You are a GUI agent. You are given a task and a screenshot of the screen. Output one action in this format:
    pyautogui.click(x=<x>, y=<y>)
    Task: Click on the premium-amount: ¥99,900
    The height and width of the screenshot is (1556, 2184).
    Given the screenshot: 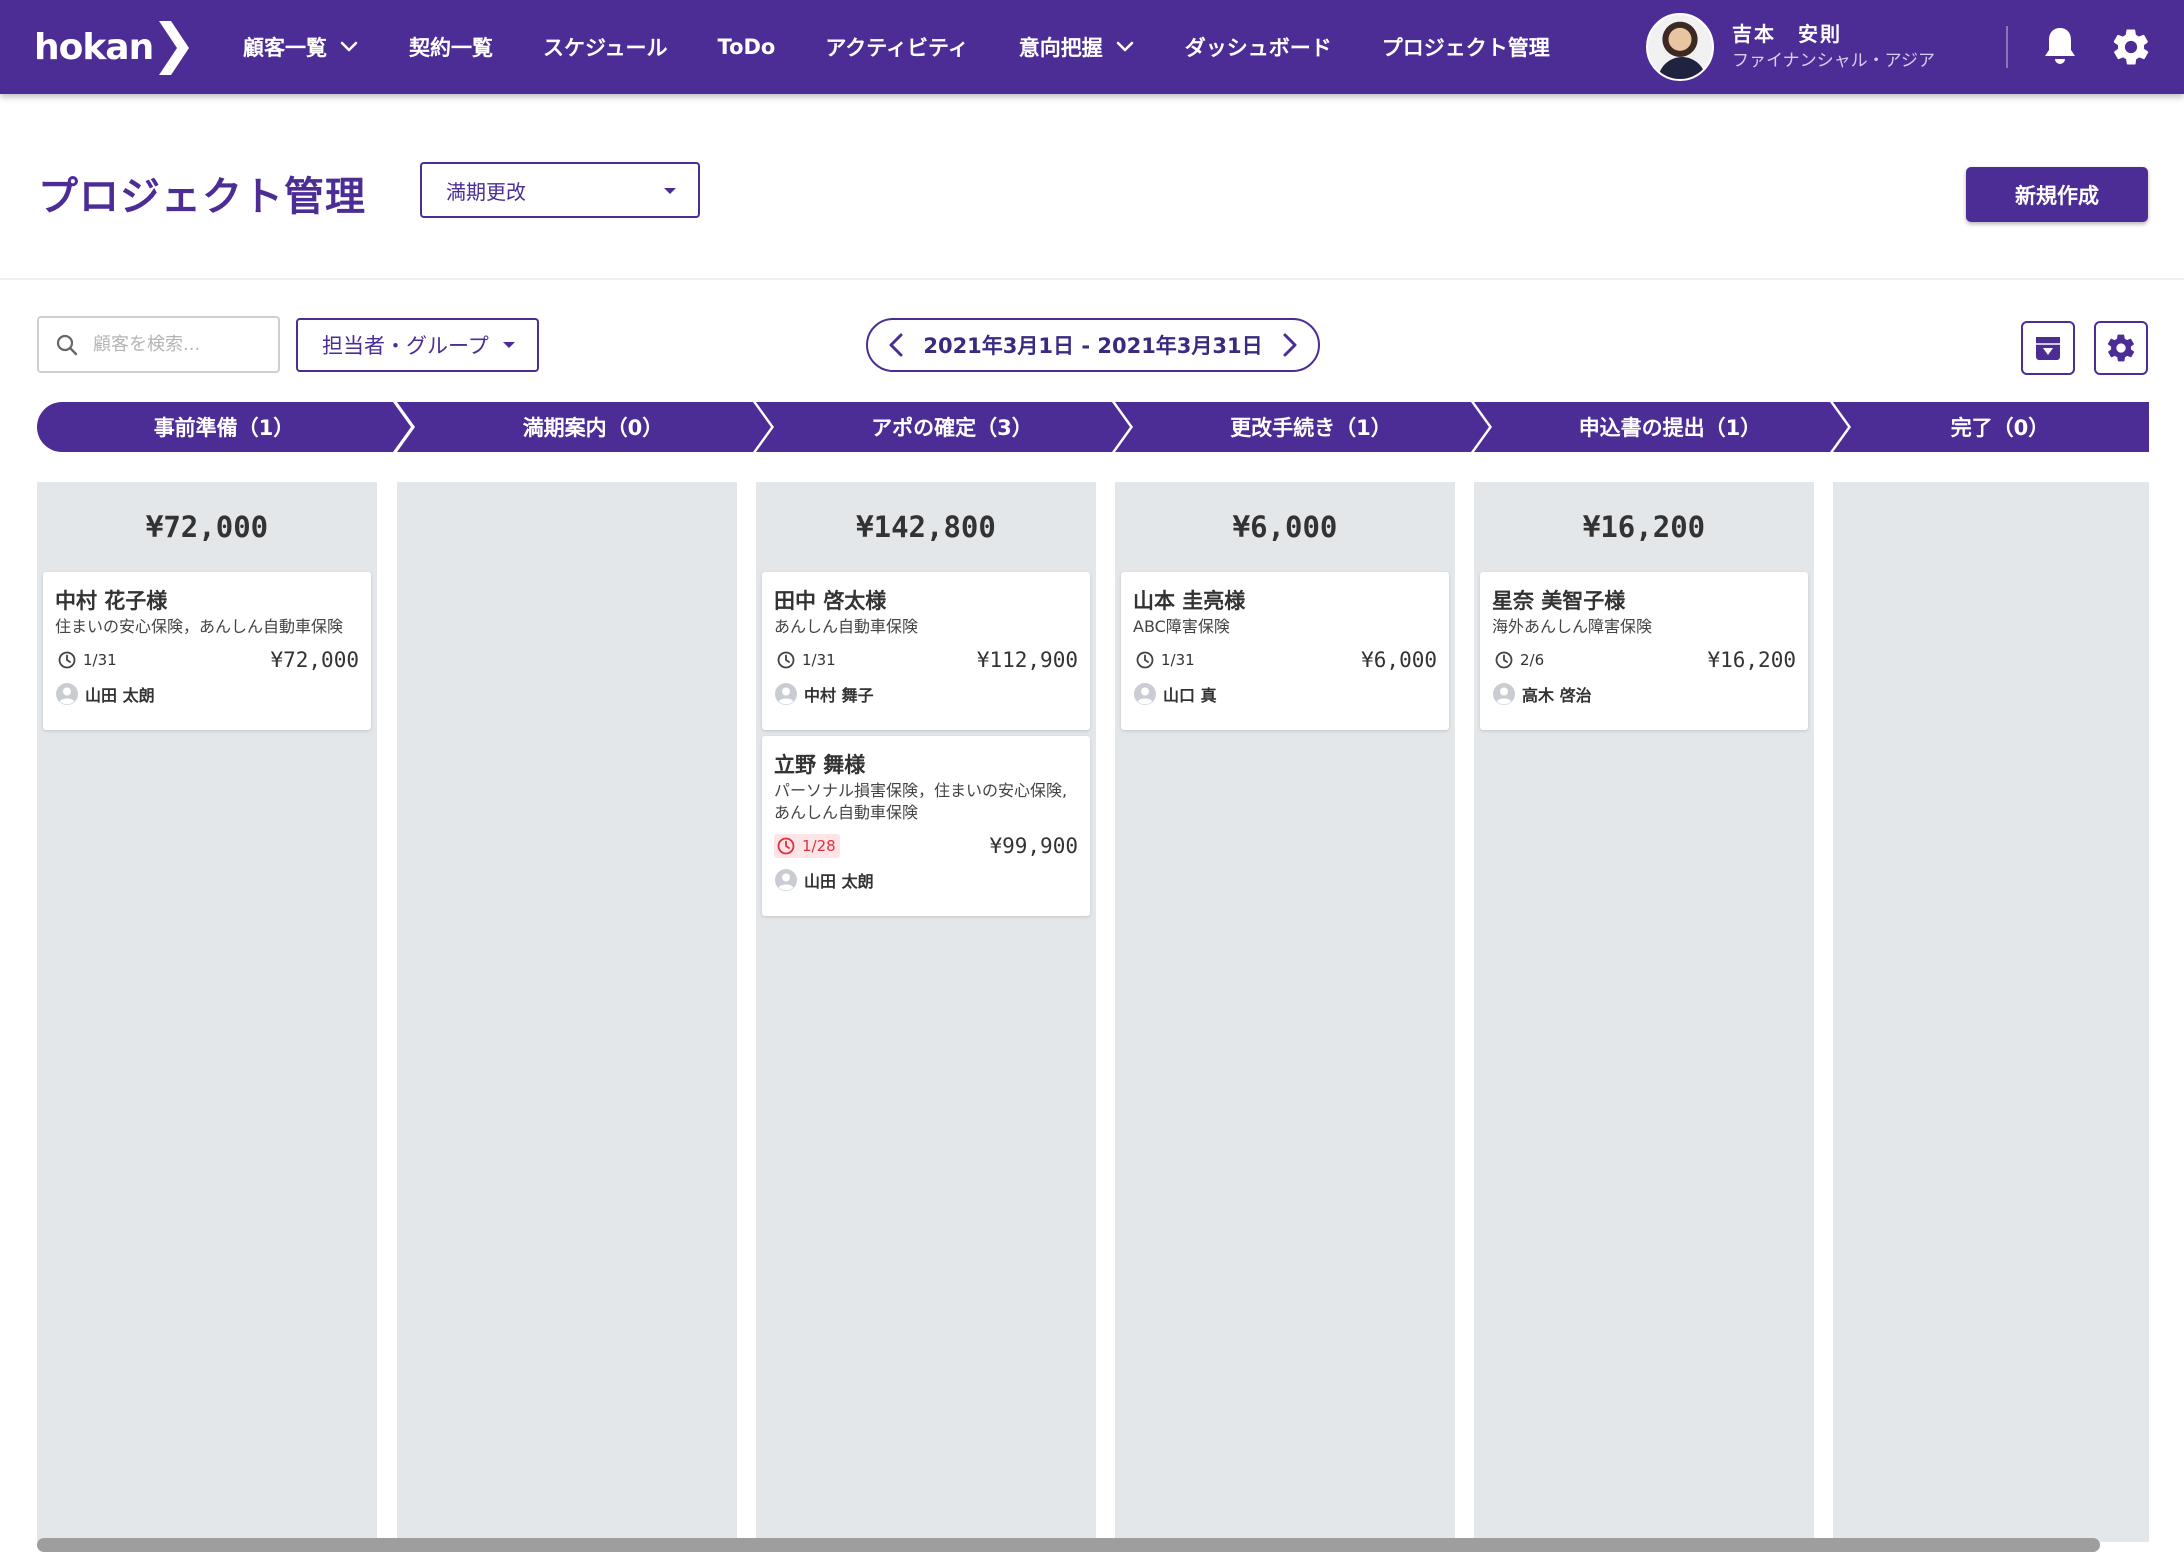 What is the action you would take?
    pyautogui.click(x=1033, y=846)
    